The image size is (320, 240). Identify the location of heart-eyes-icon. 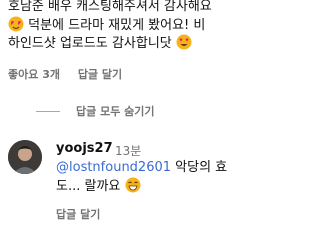
(184, 42).